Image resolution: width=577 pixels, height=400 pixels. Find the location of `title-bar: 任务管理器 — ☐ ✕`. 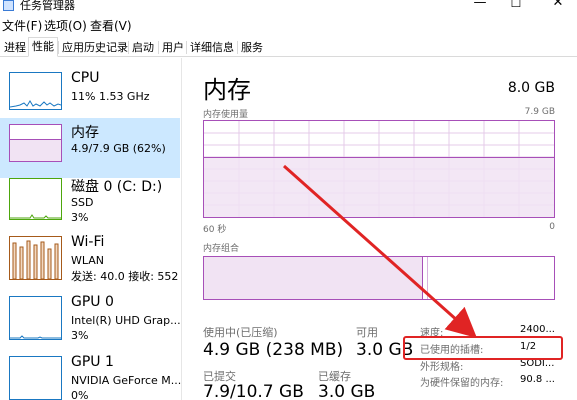

title-bar: 任务管理器 — ☐ ✕ is located at coordinates (288, 8).